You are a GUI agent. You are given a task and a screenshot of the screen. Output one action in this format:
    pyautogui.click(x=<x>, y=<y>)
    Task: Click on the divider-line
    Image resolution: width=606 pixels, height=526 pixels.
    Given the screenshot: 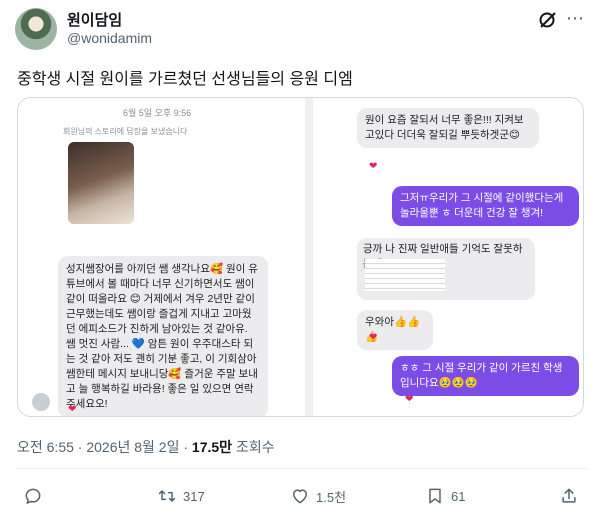 What is the action you would take?
    pyautogui.click(x=303, y=468)
    